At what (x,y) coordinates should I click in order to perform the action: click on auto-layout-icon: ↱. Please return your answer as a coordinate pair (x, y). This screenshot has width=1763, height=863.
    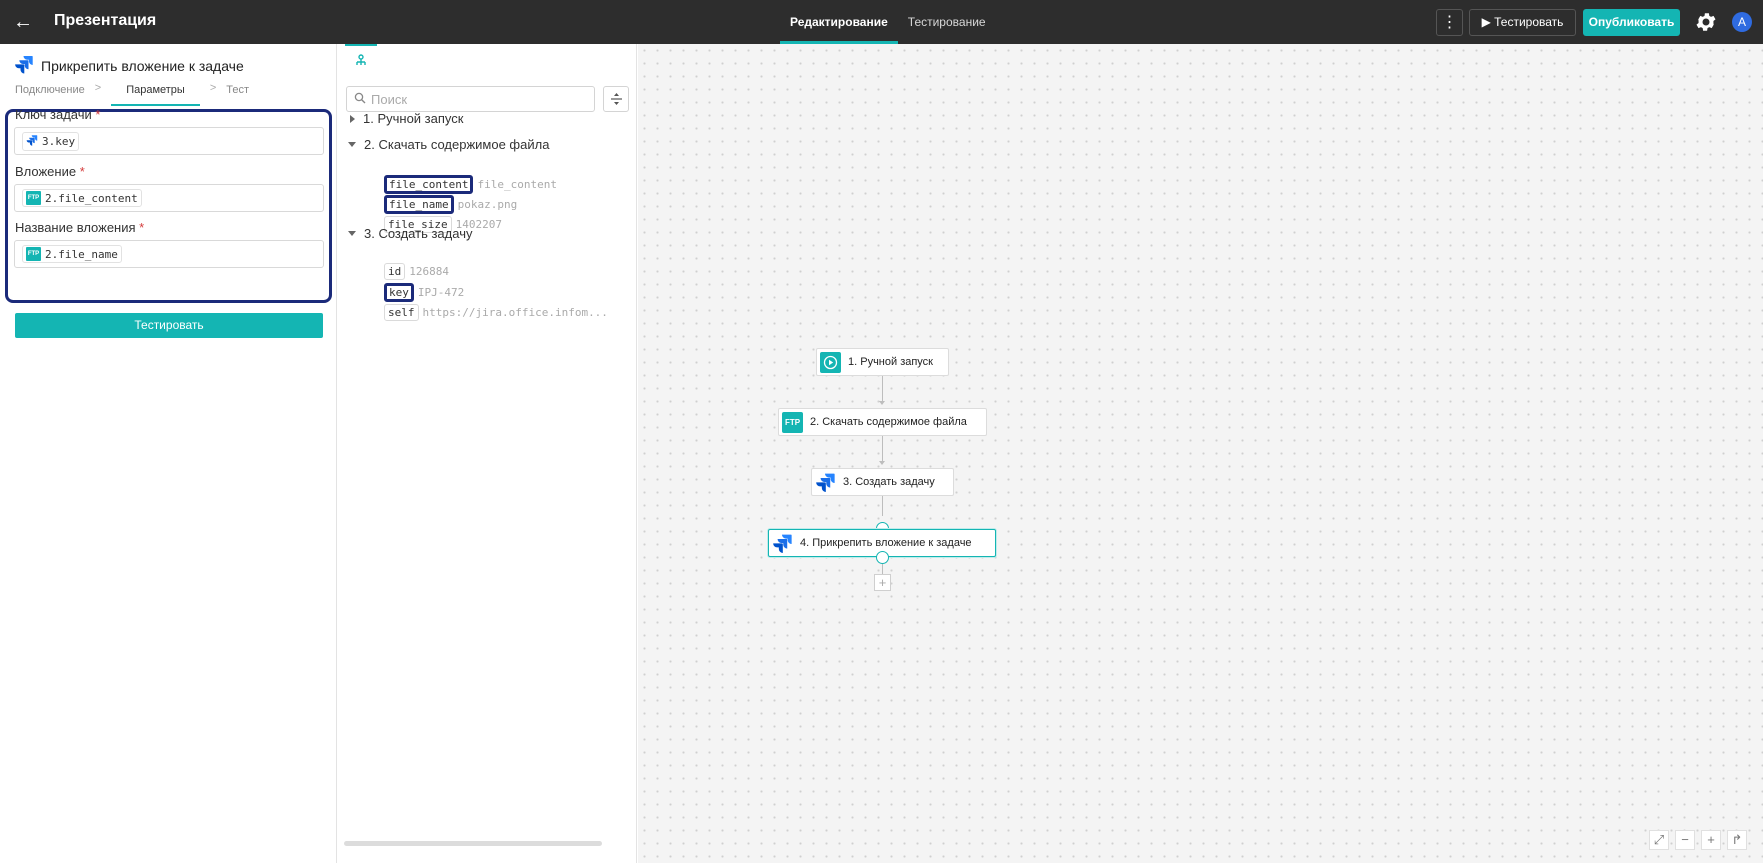
    Looking at the image, I should click on (1737, 840).